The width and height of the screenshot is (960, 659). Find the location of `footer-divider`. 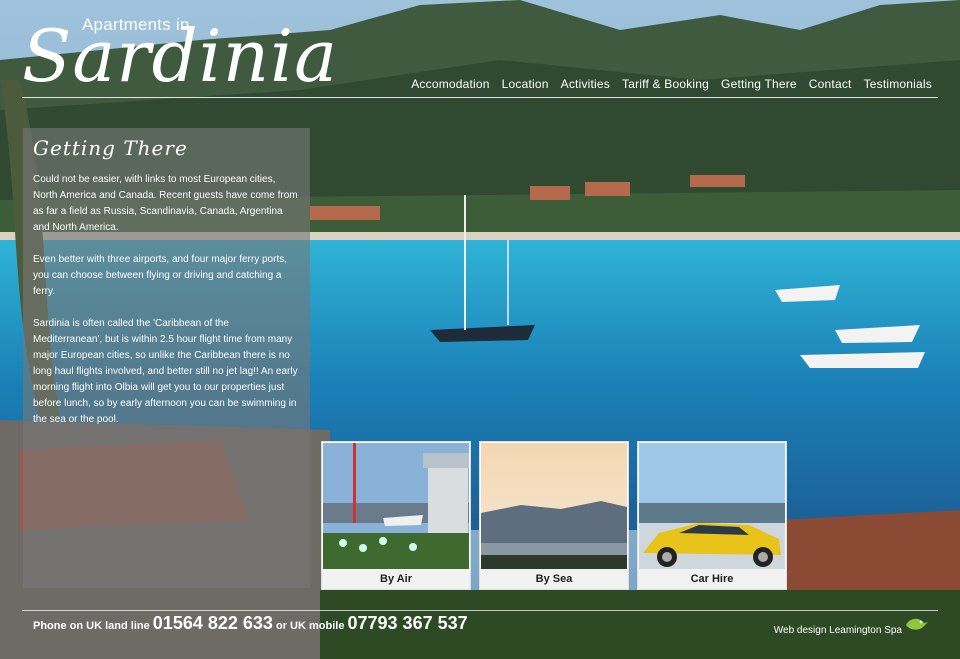

footer-divider is located at coordinates (480, 610).